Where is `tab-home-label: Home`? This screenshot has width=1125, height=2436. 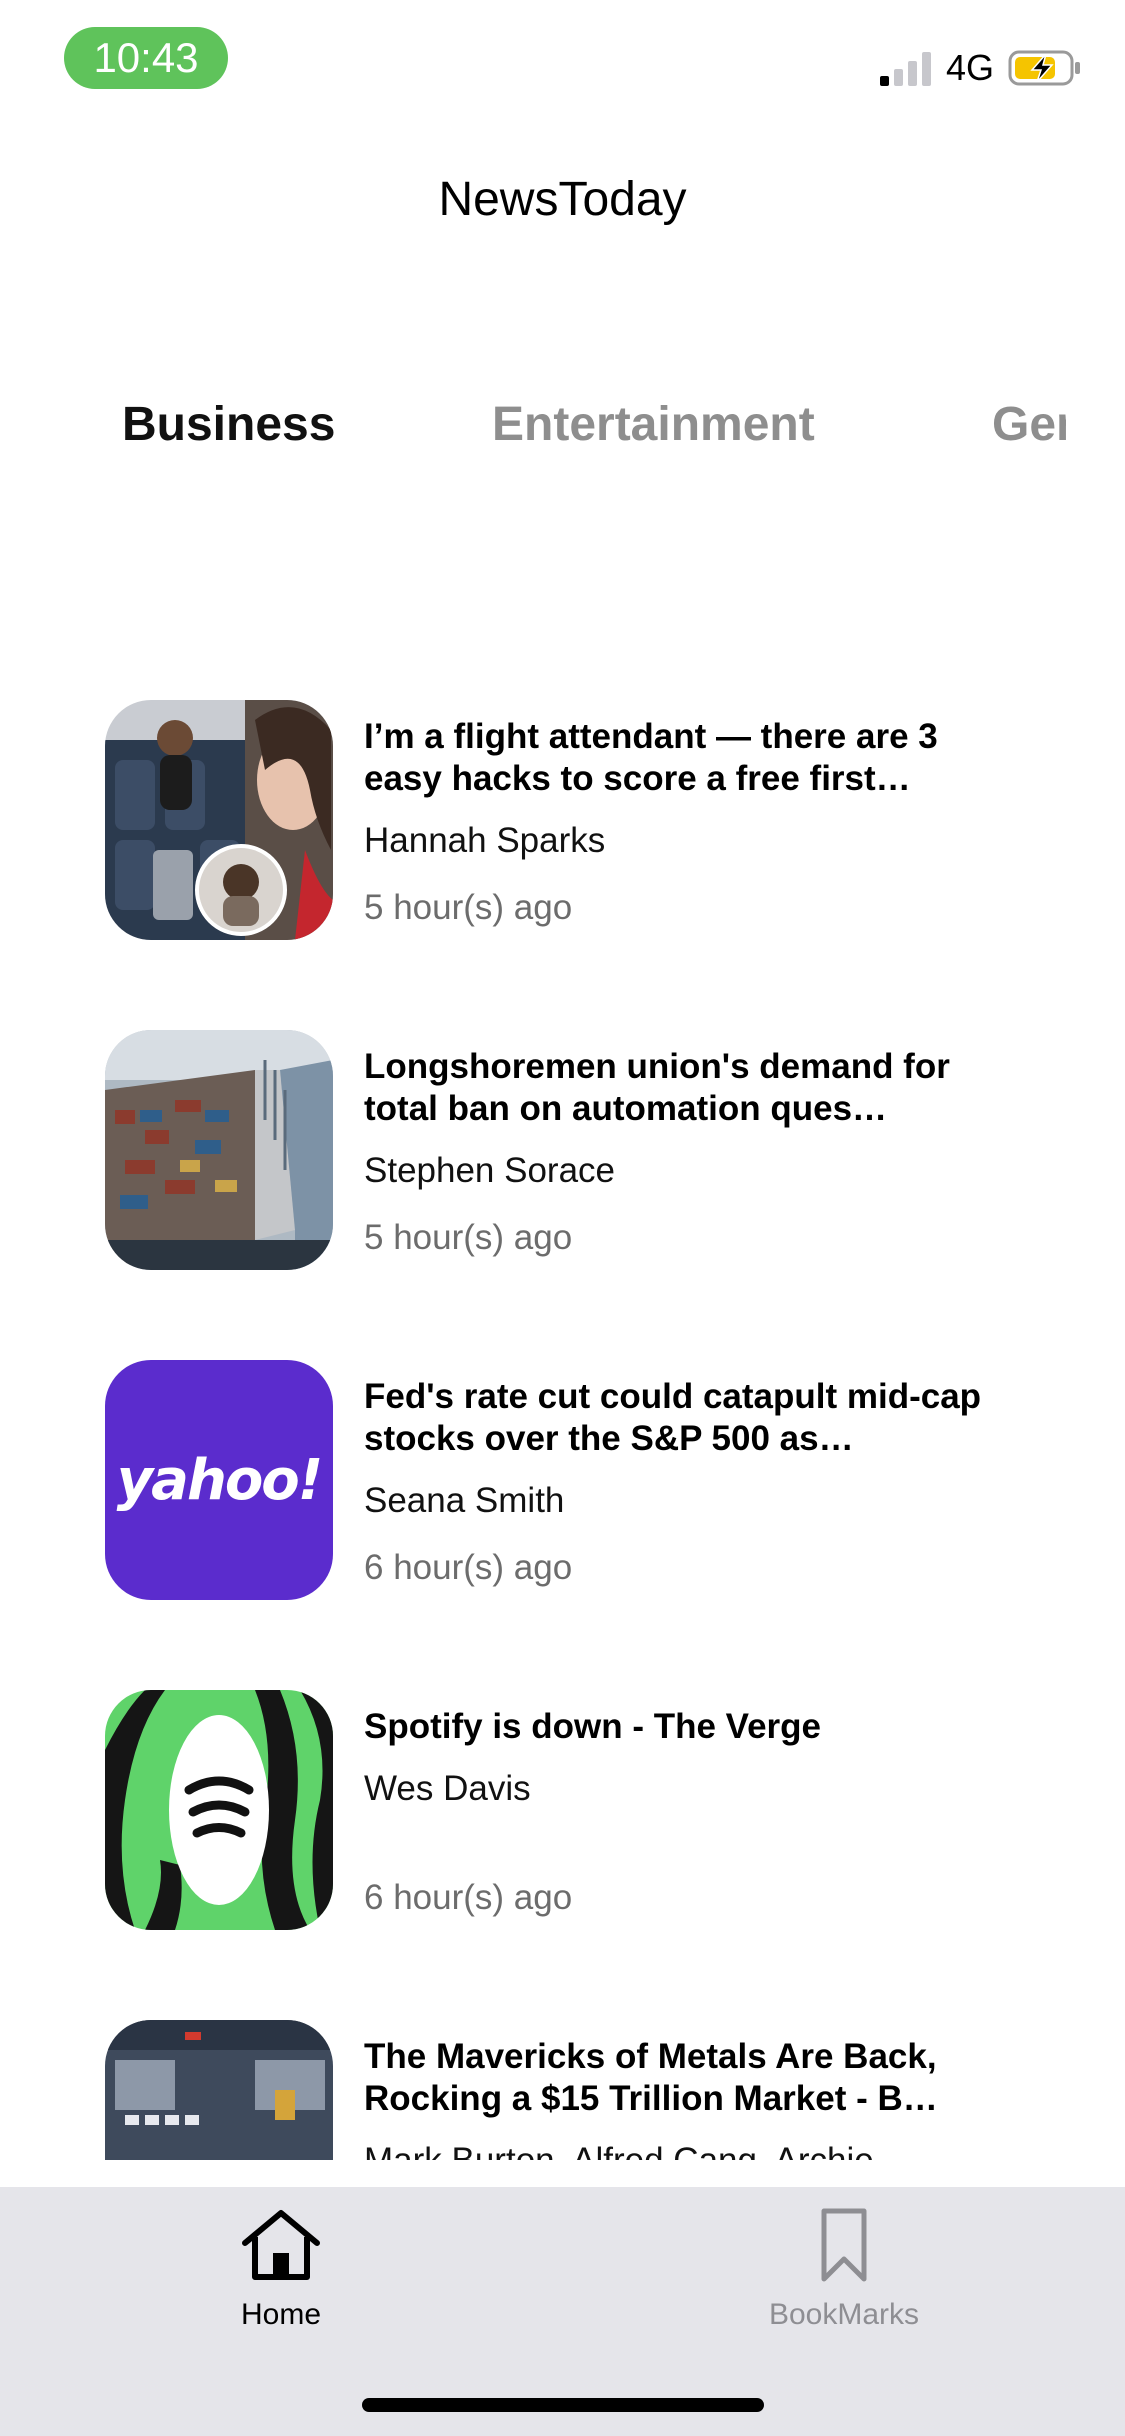
tab-home-label: Home is located at coordinates (281, 2314).